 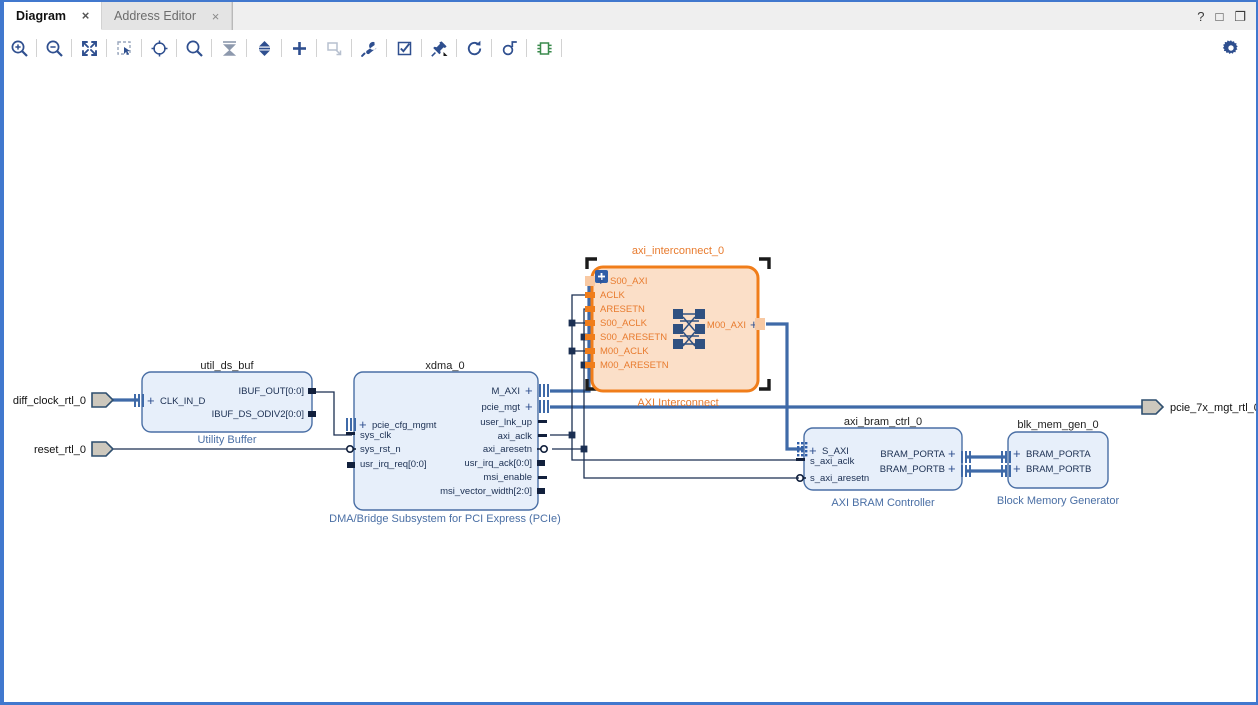 What do you see at coordinates (312, 414) in the screenshot?
I see `pin-stub-ibuf-ds-odiv2` at bounding box center [312, 414].